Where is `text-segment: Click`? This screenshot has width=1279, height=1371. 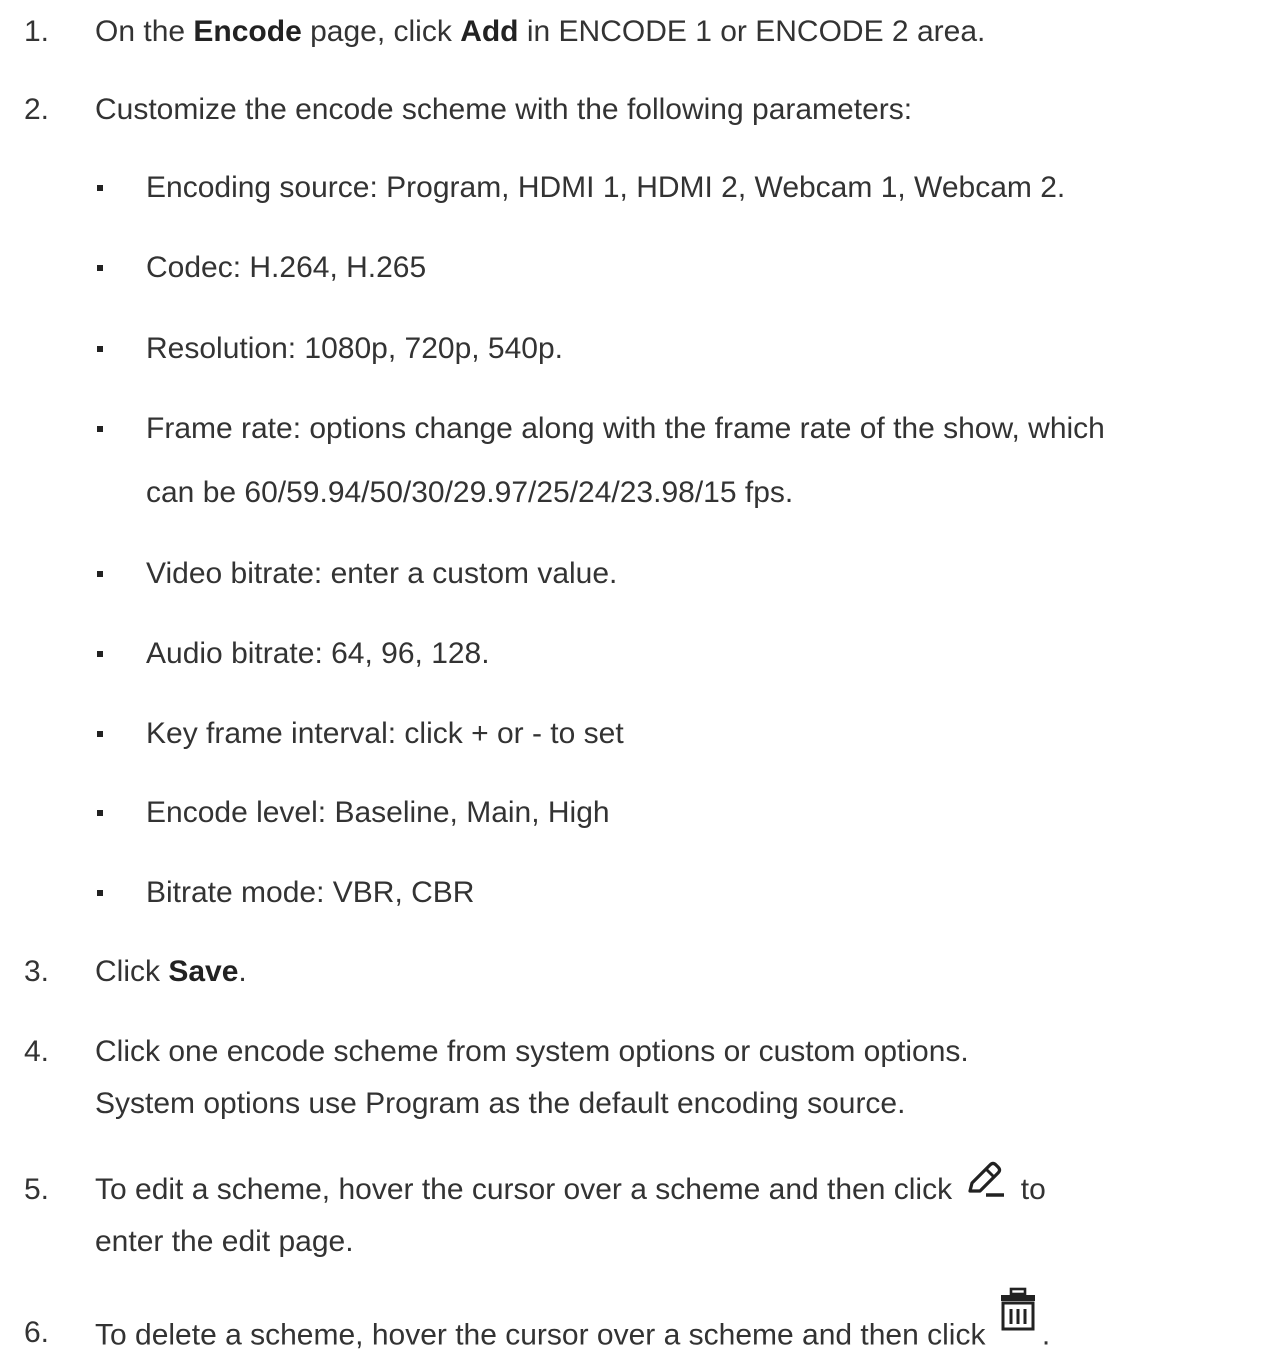
text-segment: Click is located at coordinates (132, 971).